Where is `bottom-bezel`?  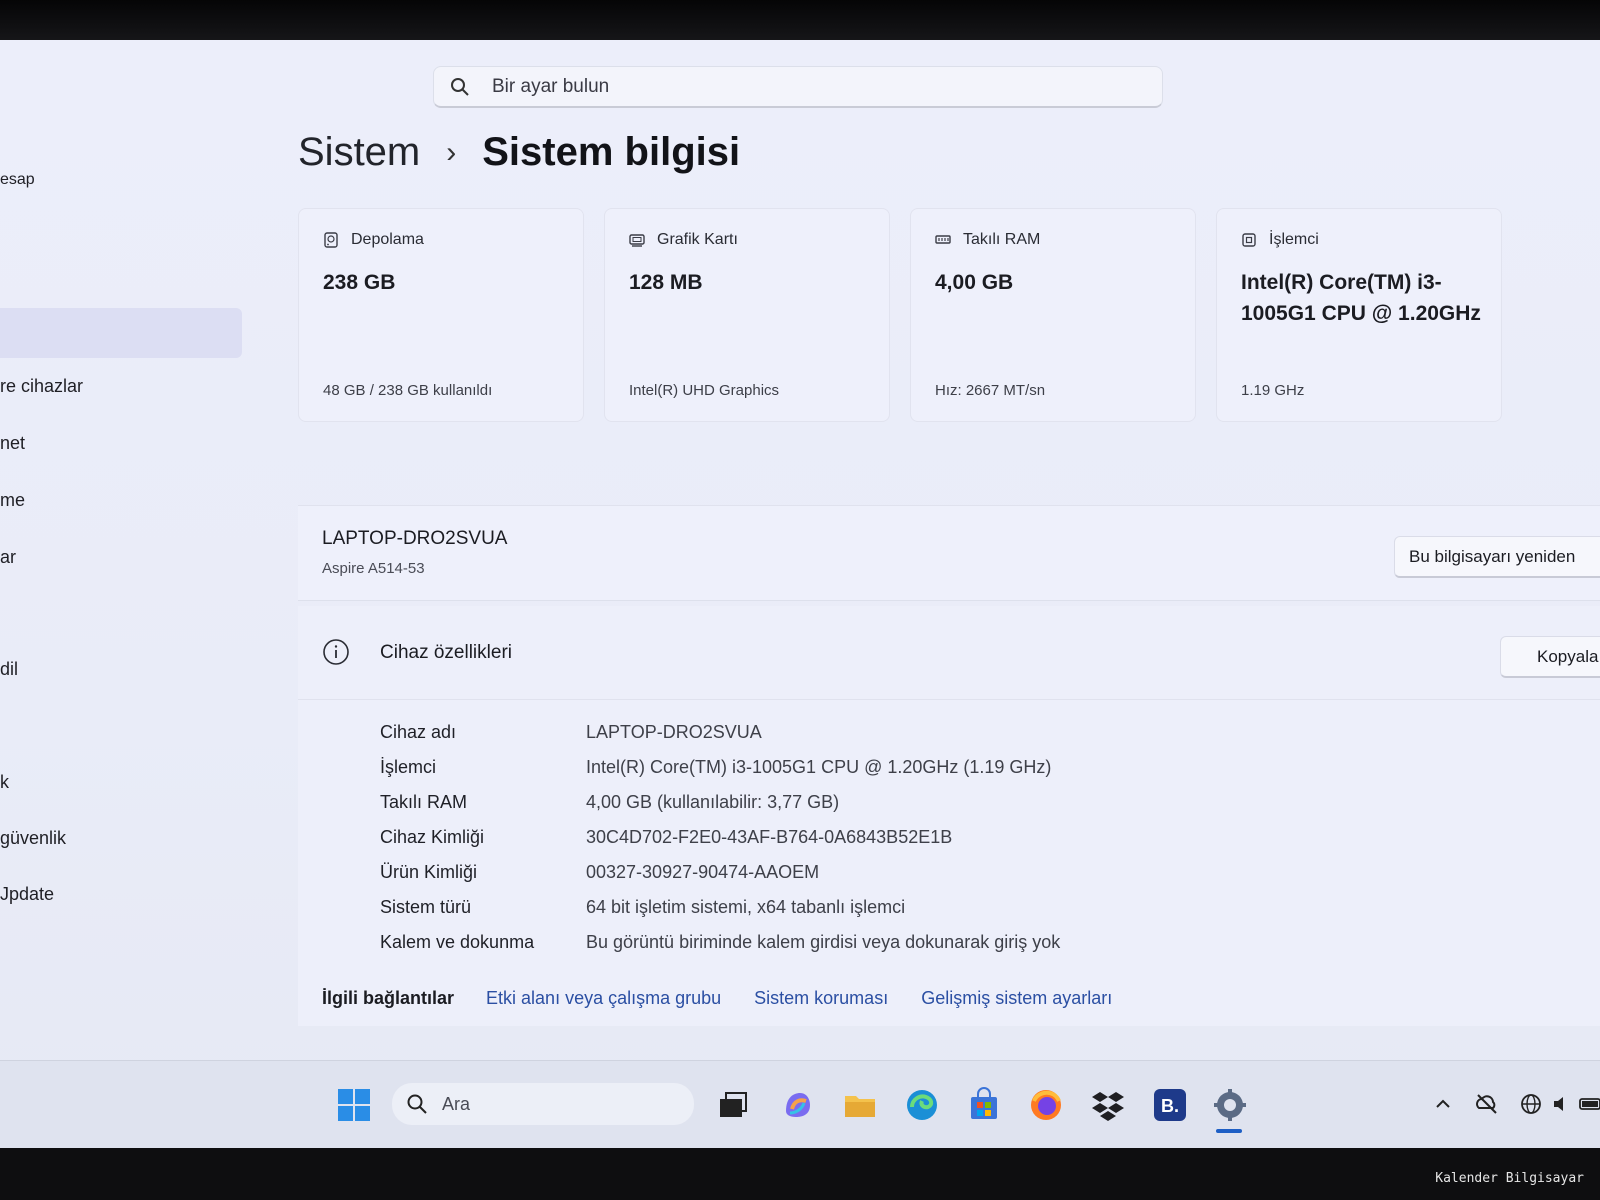
bottom-bezel is located at coordinates (800, 1174).